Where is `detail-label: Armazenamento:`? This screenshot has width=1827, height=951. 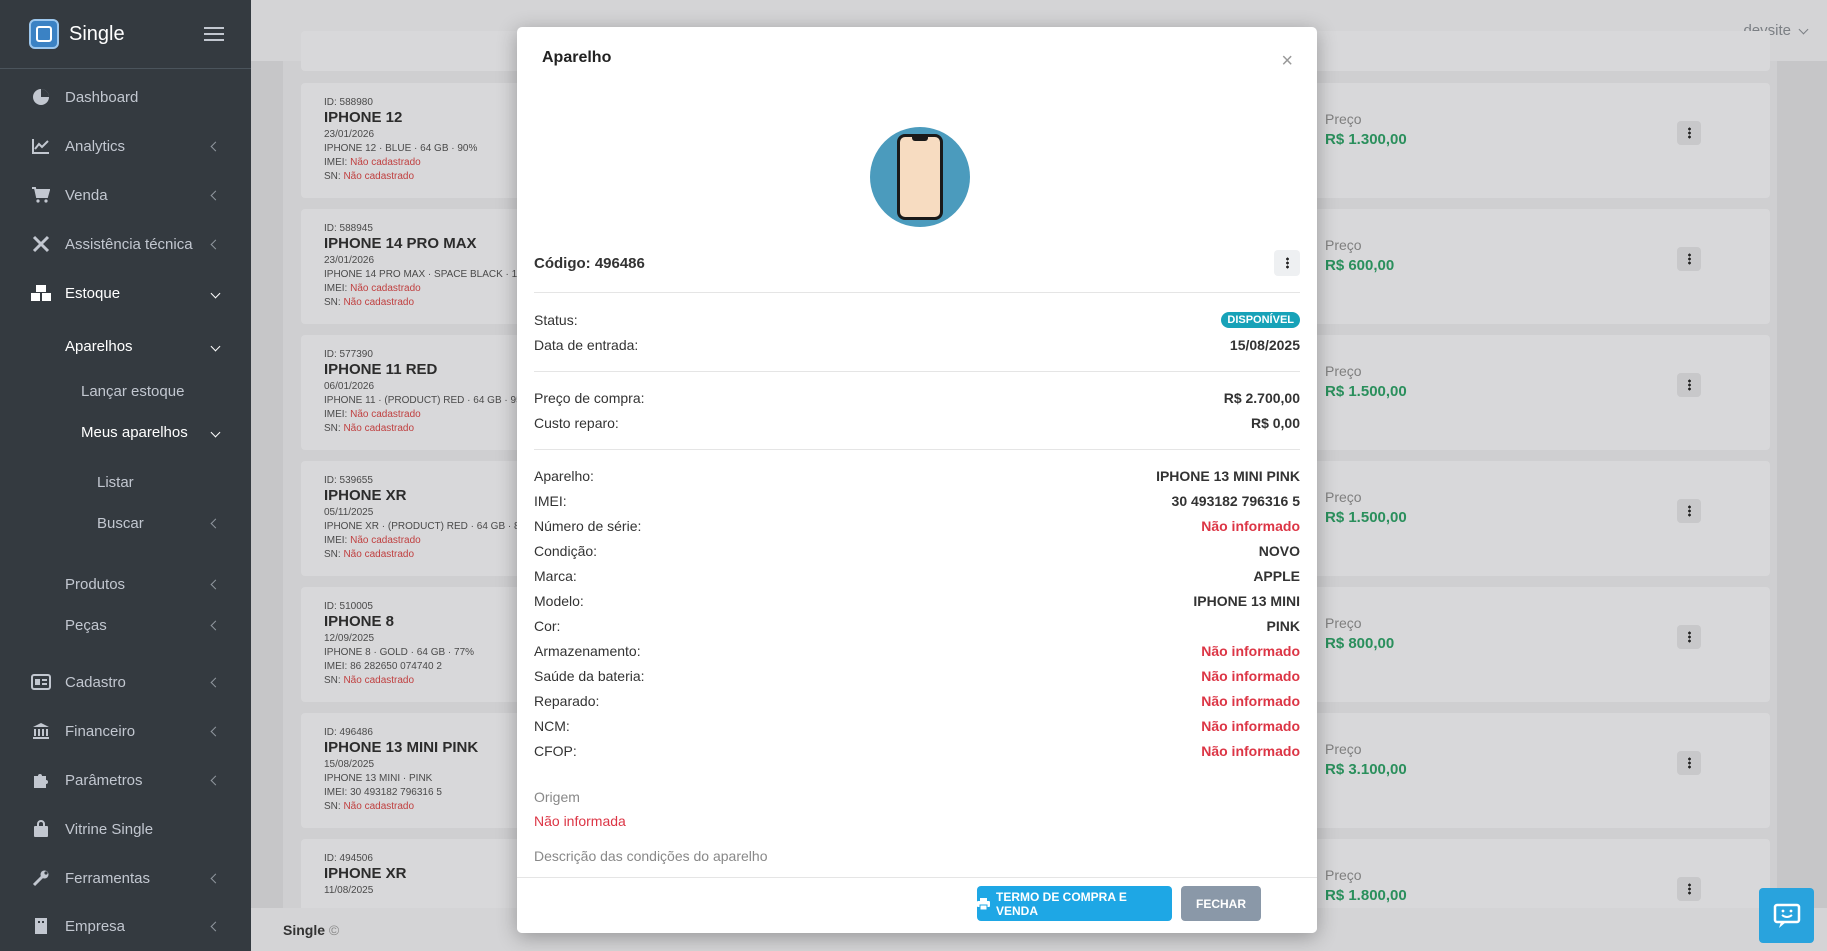 detail-label: Armazenamento: is located at coordinates (587, 651).